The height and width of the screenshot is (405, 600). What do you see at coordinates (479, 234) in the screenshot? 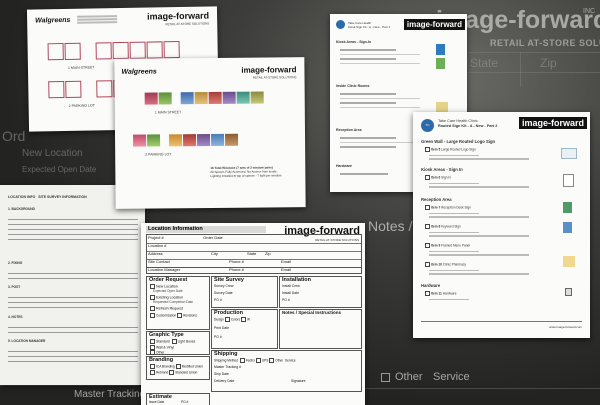
I see `sheet4-lines-3b` at bounding box center [479, 234].